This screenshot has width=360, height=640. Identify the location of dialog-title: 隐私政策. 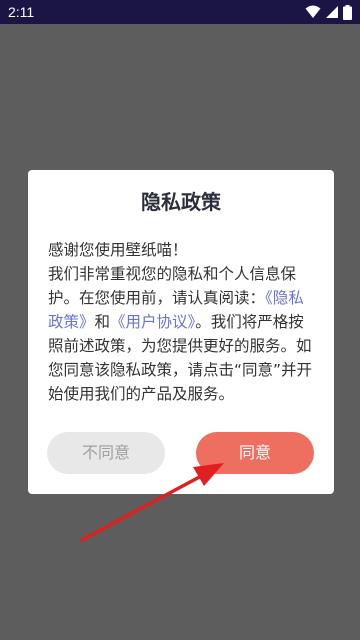
(181, 202).